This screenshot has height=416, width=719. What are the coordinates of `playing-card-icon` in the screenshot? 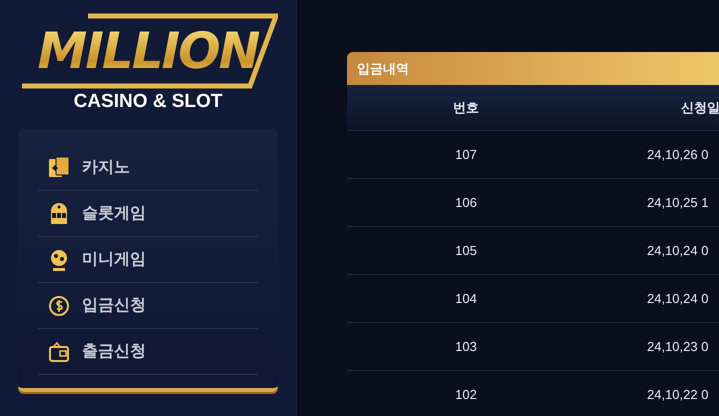 It's located at (59, 168).